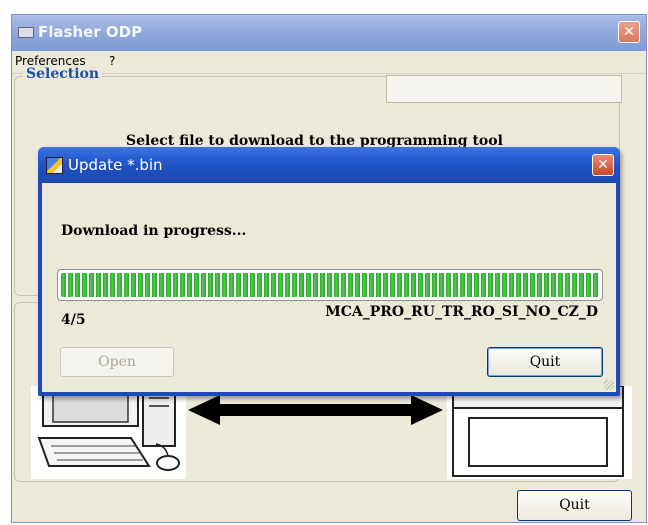 Image resolution: width=648 pixels, height=525 pixels. I want to click on menubar: Preferences ?, so click(329, 62).